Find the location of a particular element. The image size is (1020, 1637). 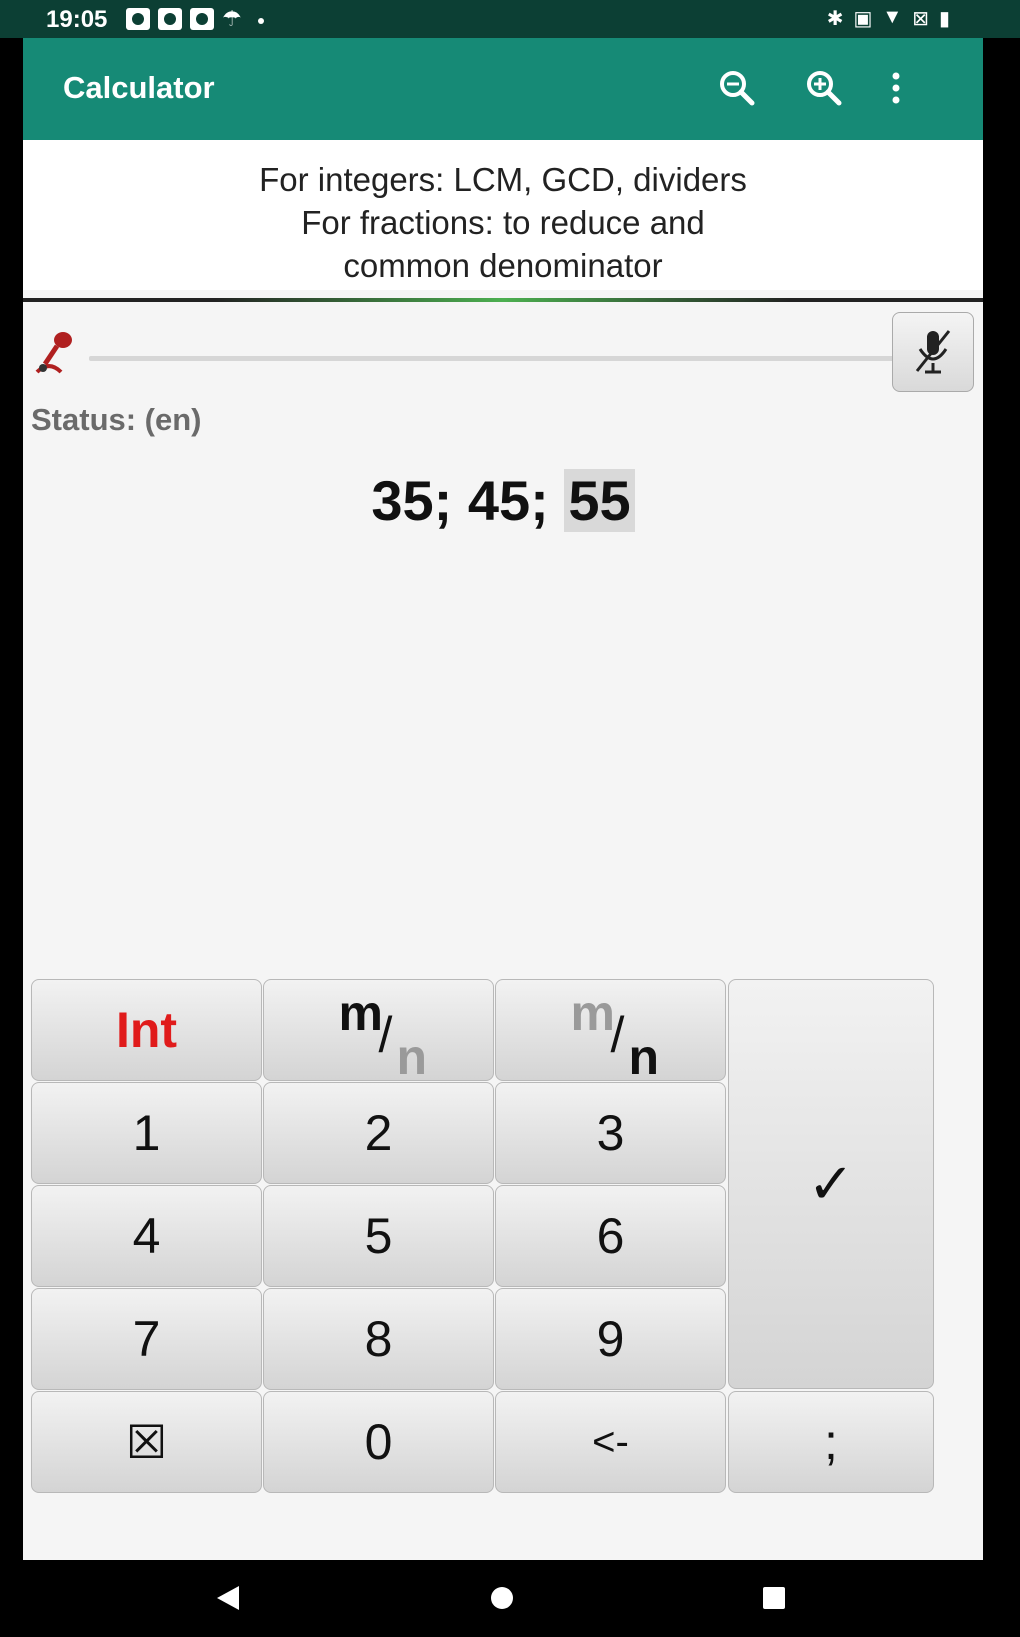

recents-button is located at coordinates (774, 1598).